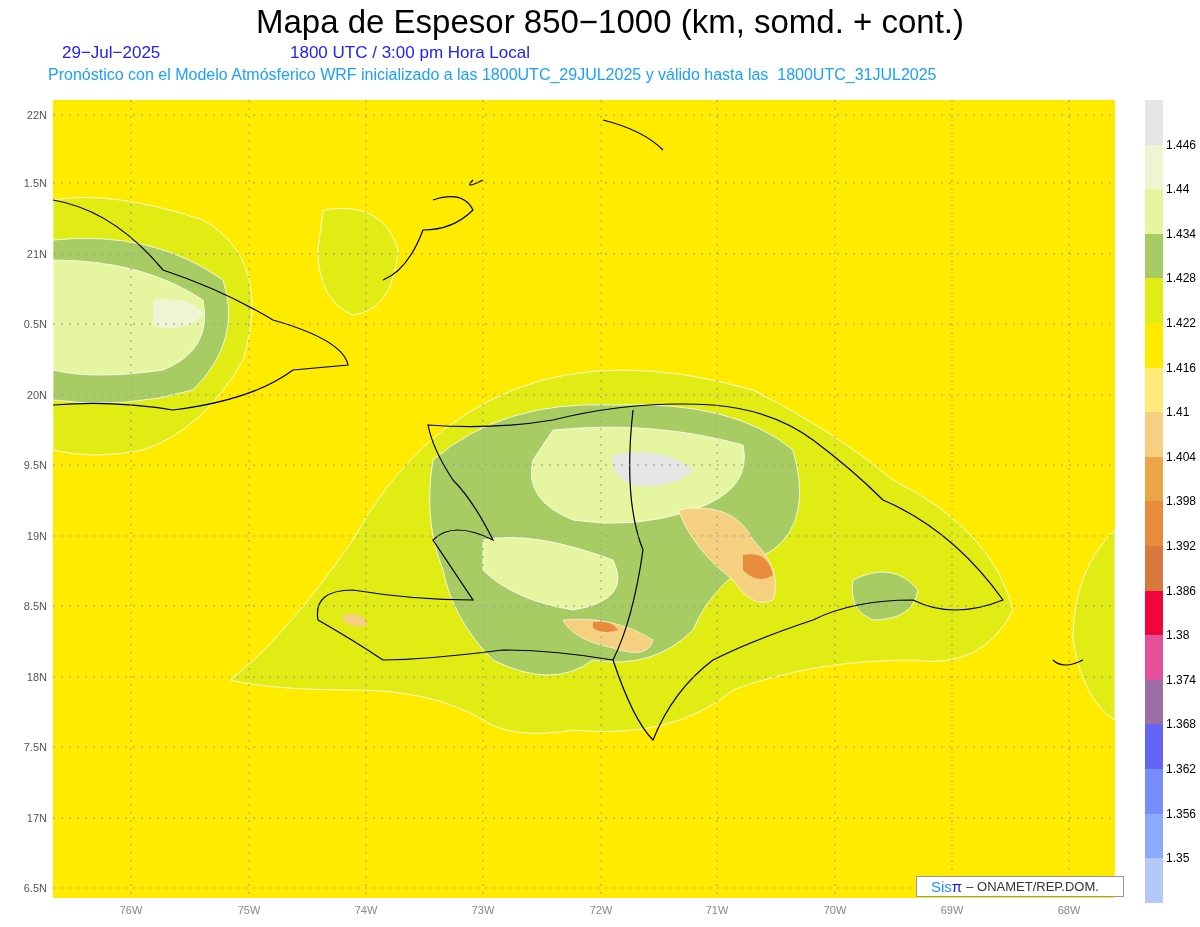 This screenshot has height=927, width=1200. I want to click on latitude-label: 8.5N, so click(35, 606).